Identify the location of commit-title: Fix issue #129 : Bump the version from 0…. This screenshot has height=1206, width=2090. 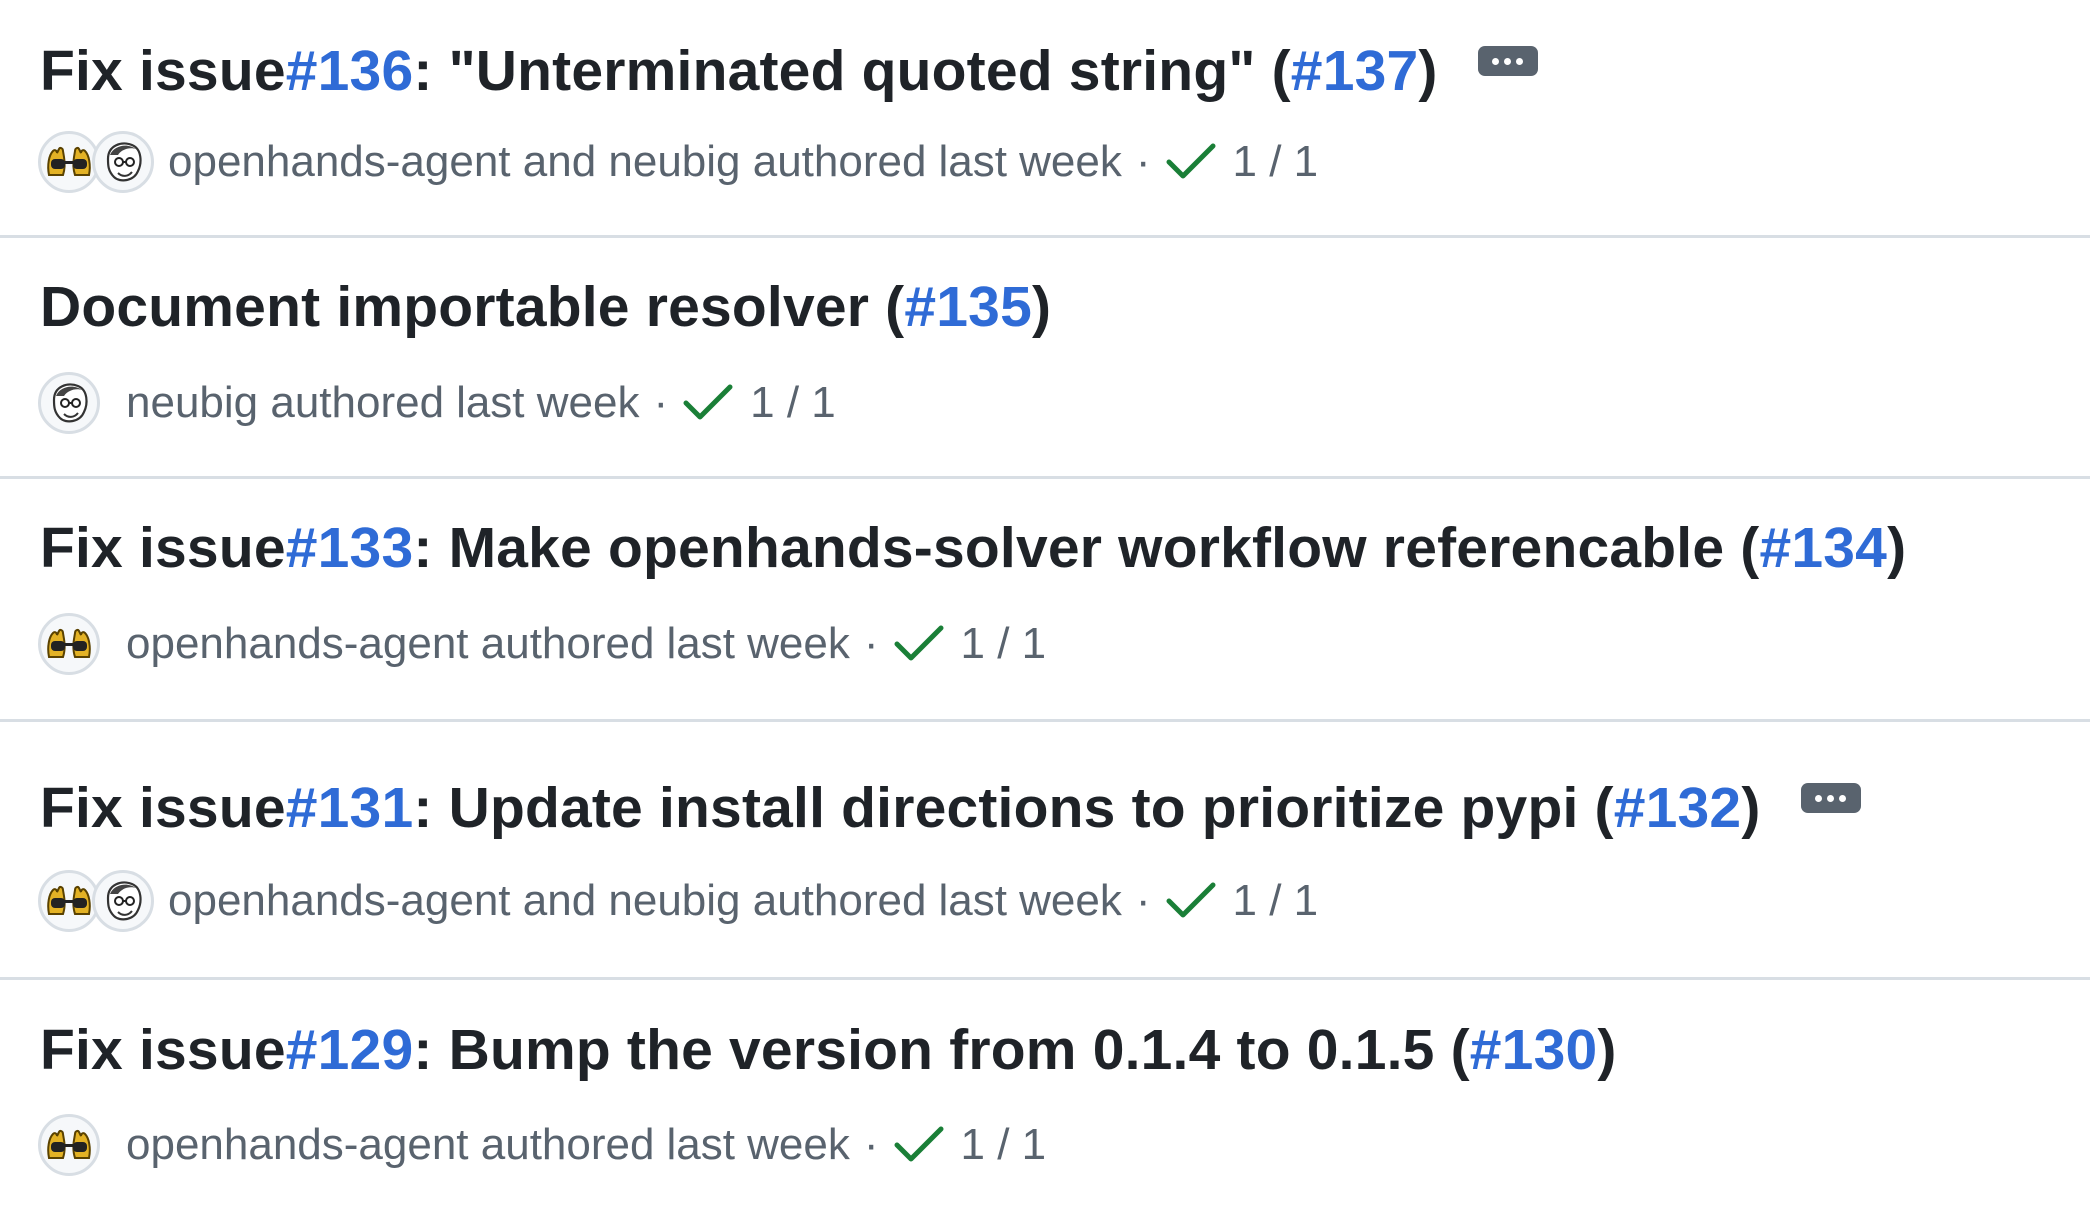
(828, 1050).